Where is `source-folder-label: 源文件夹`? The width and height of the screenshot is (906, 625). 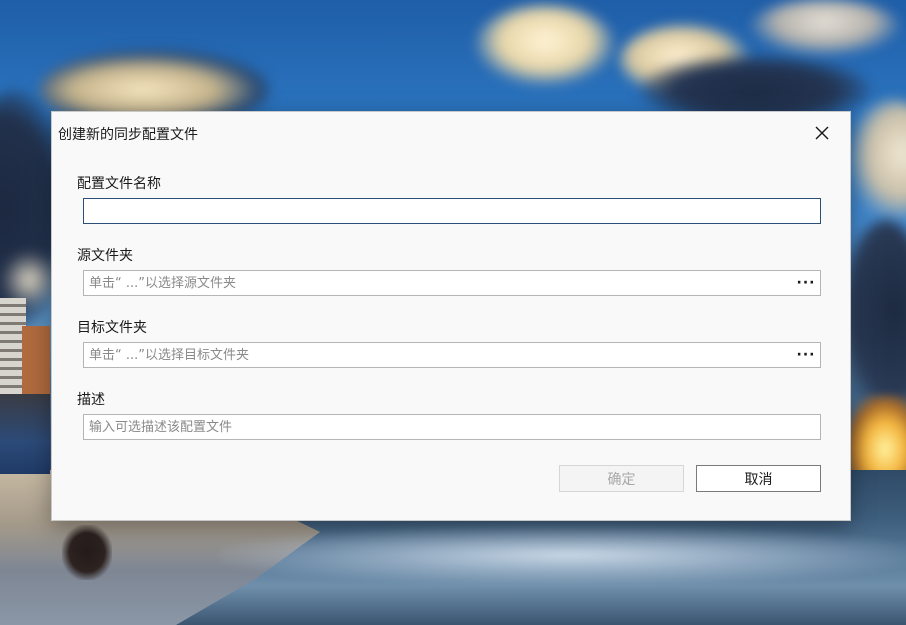
source-folder-label: 源文件夹 is located at coordinates (105, 256).